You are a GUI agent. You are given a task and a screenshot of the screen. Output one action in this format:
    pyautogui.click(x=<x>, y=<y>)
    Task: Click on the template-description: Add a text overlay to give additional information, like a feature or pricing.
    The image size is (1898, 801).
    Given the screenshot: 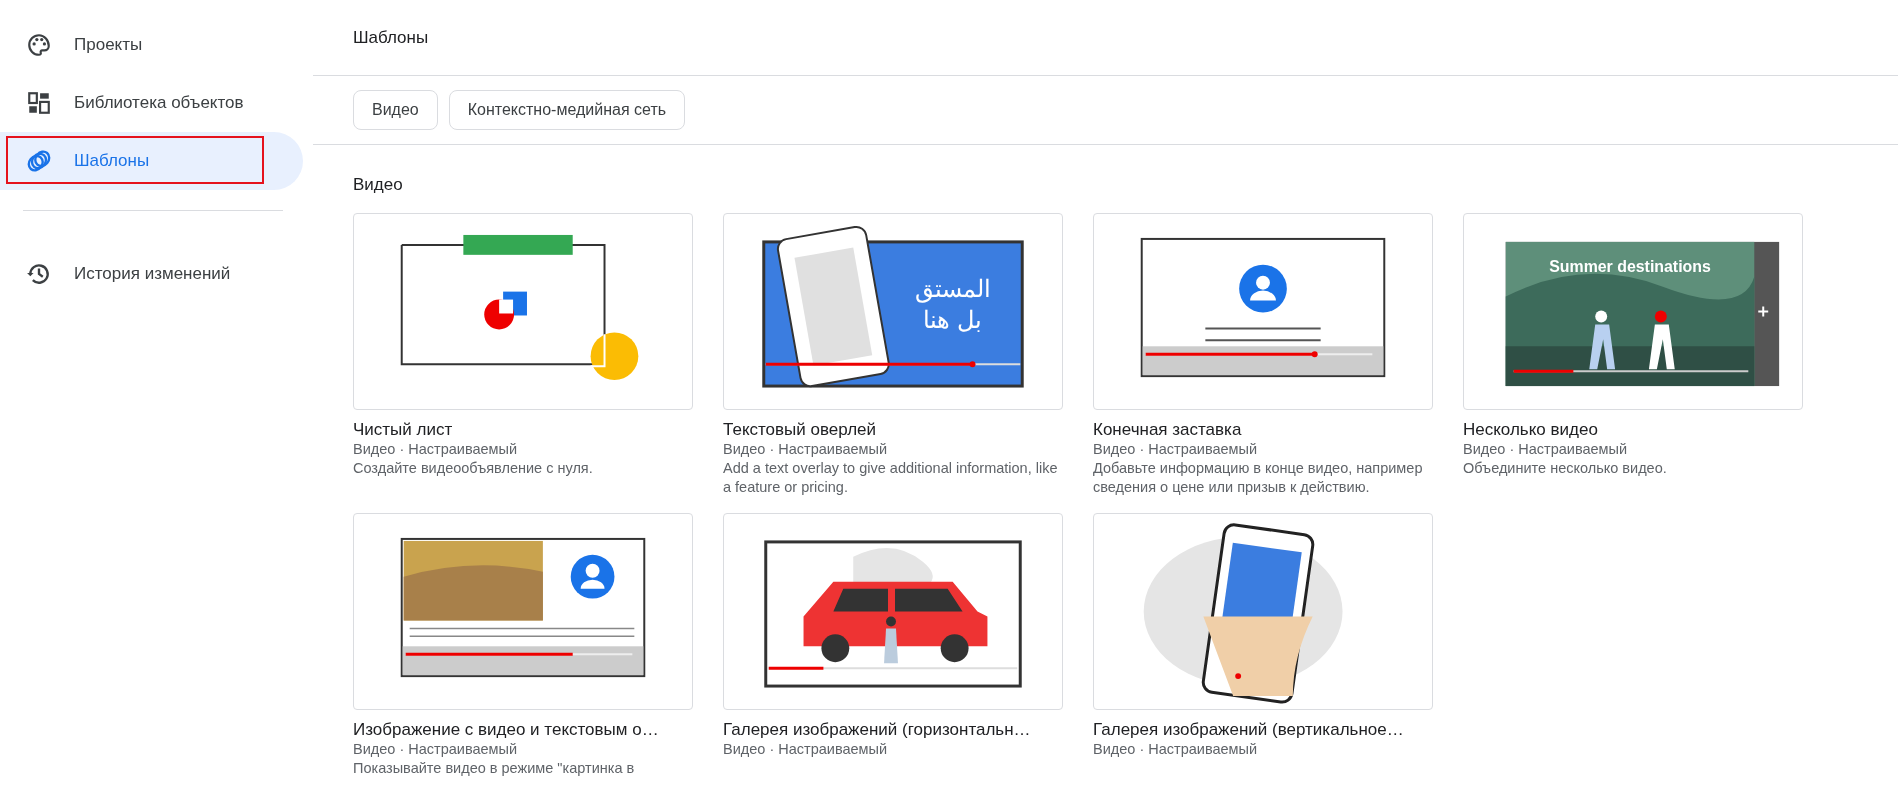 What is the action you would take?
    pyautogui.click(x=891, y=478)
    